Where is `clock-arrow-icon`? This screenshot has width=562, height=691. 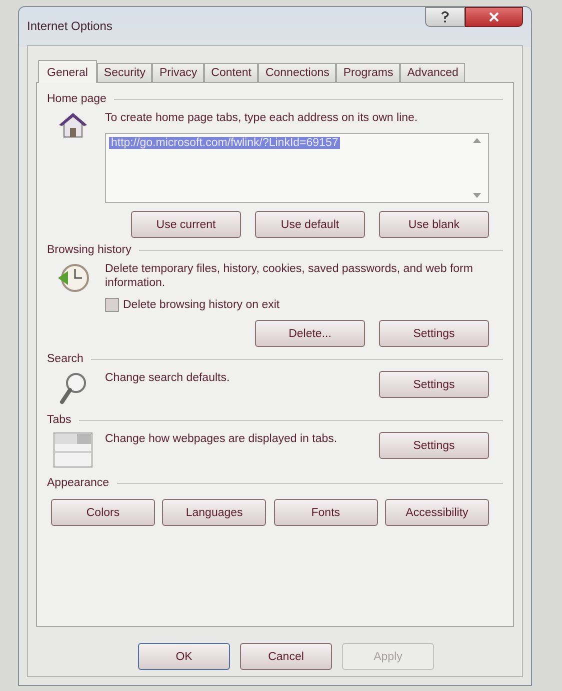 clock-arrow-icon is located at coordinates (73, 278).